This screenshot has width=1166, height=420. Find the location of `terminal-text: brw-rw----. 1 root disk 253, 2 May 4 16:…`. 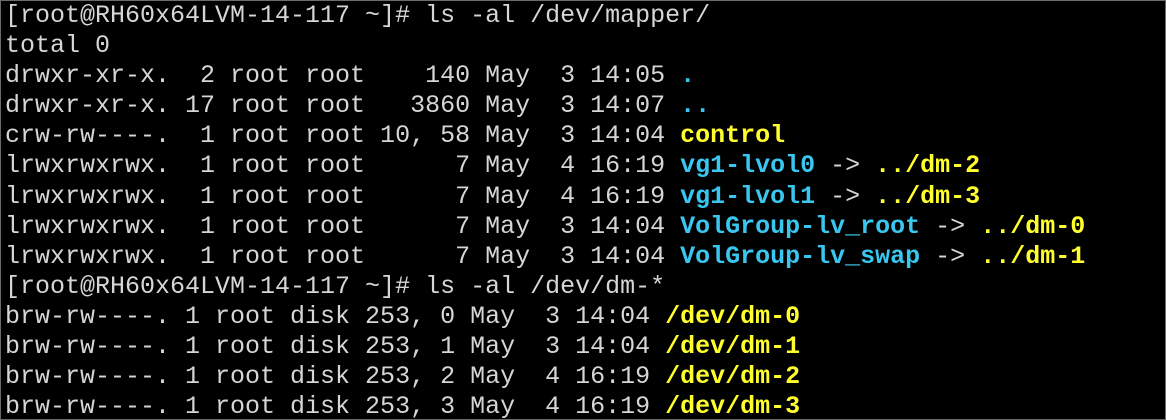

terminal-text: brw-rw----. 1 root disk 253, 2 May 4 16:… is located at coordinates (335, 377).